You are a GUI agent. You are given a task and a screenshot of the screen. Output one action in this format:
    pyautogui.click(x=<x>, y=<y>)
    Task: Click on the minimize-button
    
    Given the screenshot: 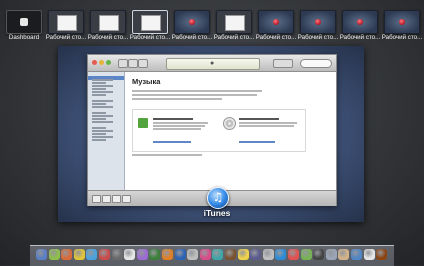 What is the action you would take?
    pyautogui.click(x=101, y=62)
    